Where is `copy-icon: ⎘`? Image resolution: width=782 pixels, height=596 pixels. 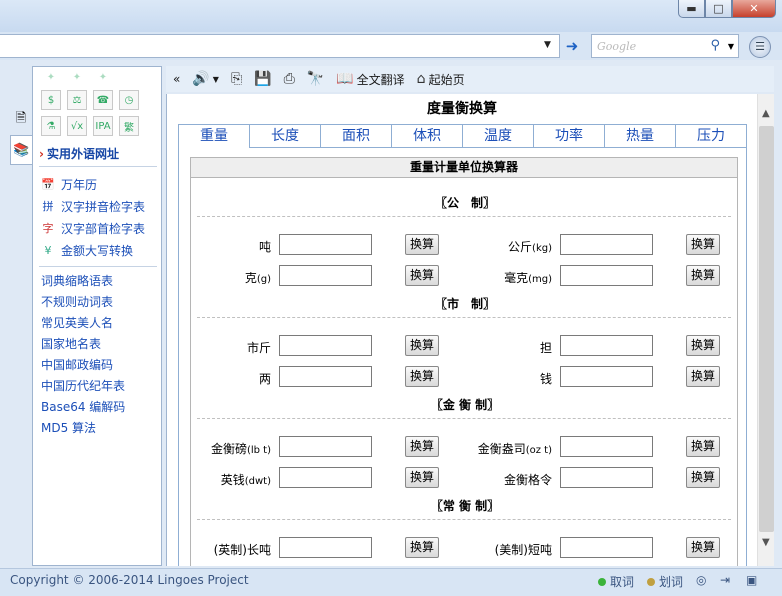
copy-icon: ⎘ is located at coordinates (236, 79).